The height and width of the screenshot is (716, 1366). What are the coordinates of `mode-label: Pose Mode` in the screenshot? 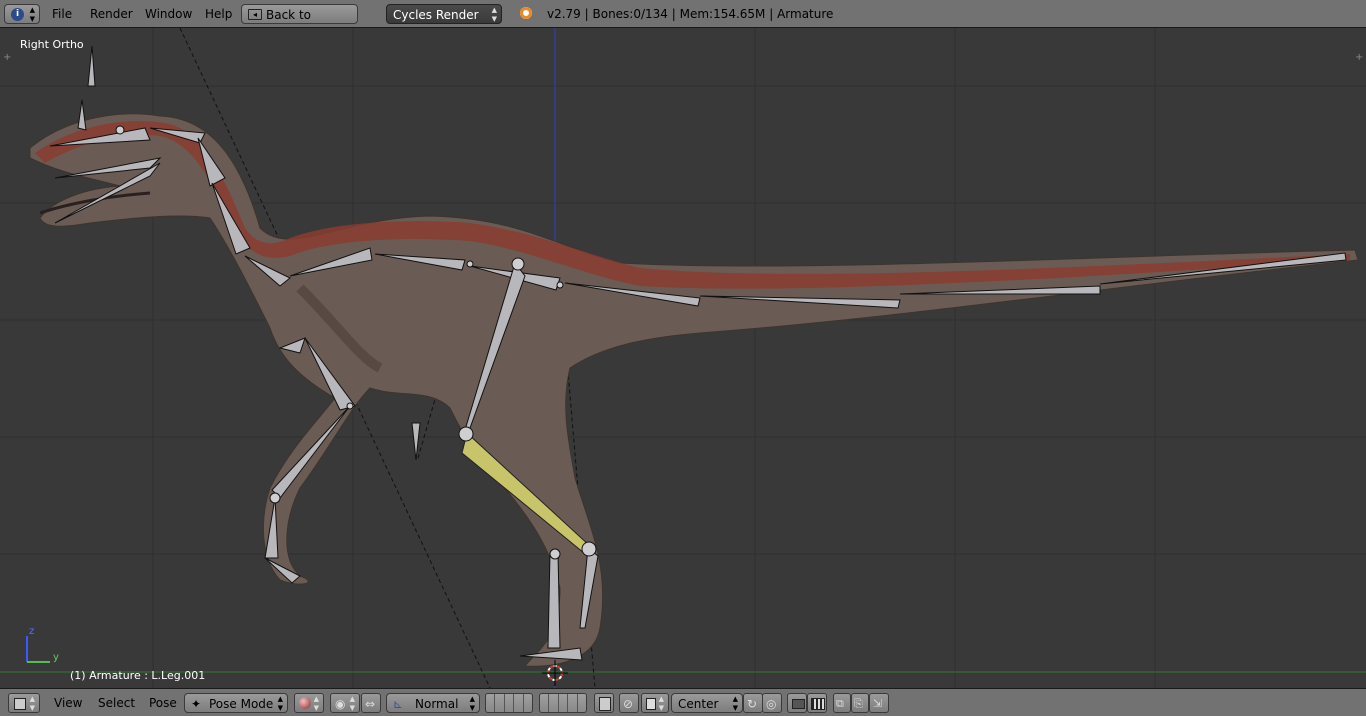 It's located at (241, 704).